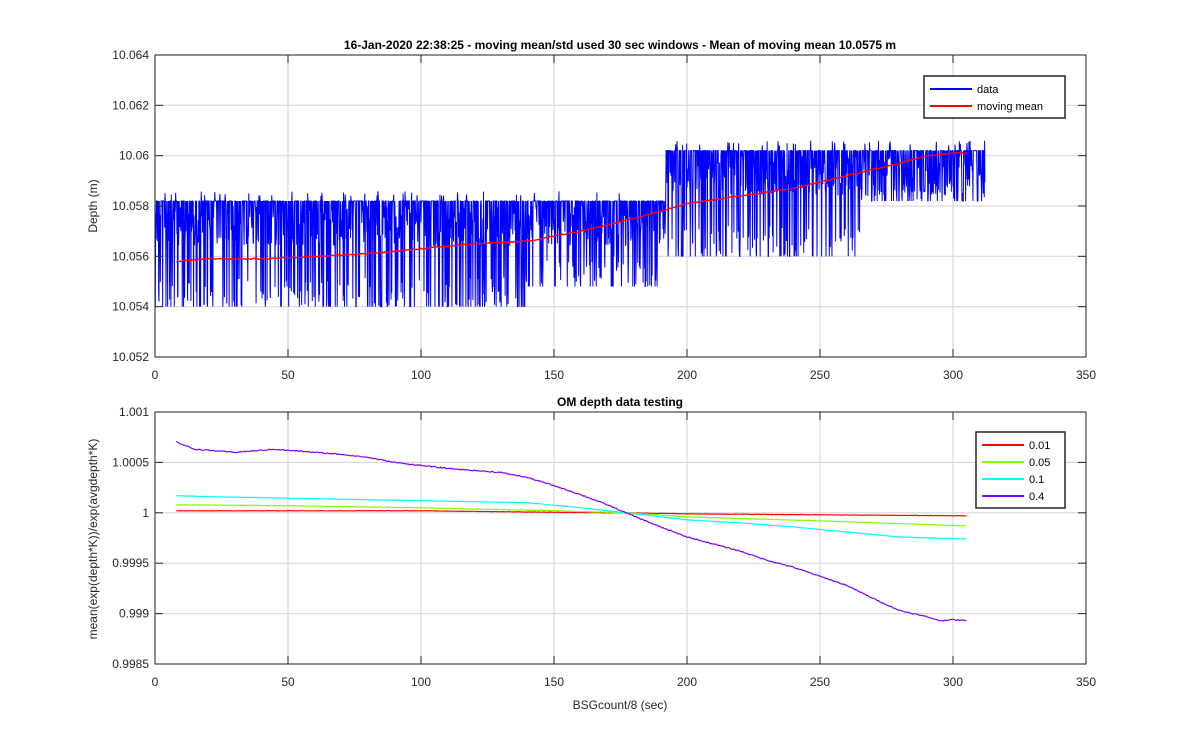 The height and width of the screenshot is (750, 1200). Describe the element at coordinates (288, 375) in the screenshot. I see `depth-x-tick-label: 50` at that location.